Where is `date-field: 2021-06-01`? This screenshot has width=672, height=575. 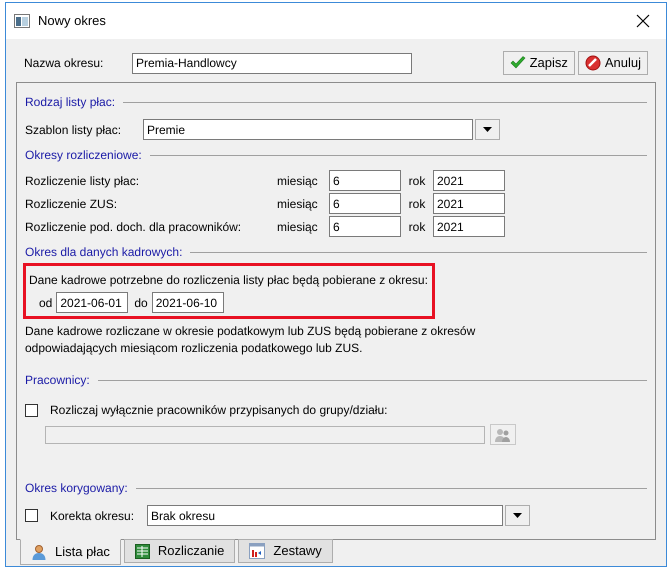 date-field: 2021-06-01 is located at coordinates (92, 302).